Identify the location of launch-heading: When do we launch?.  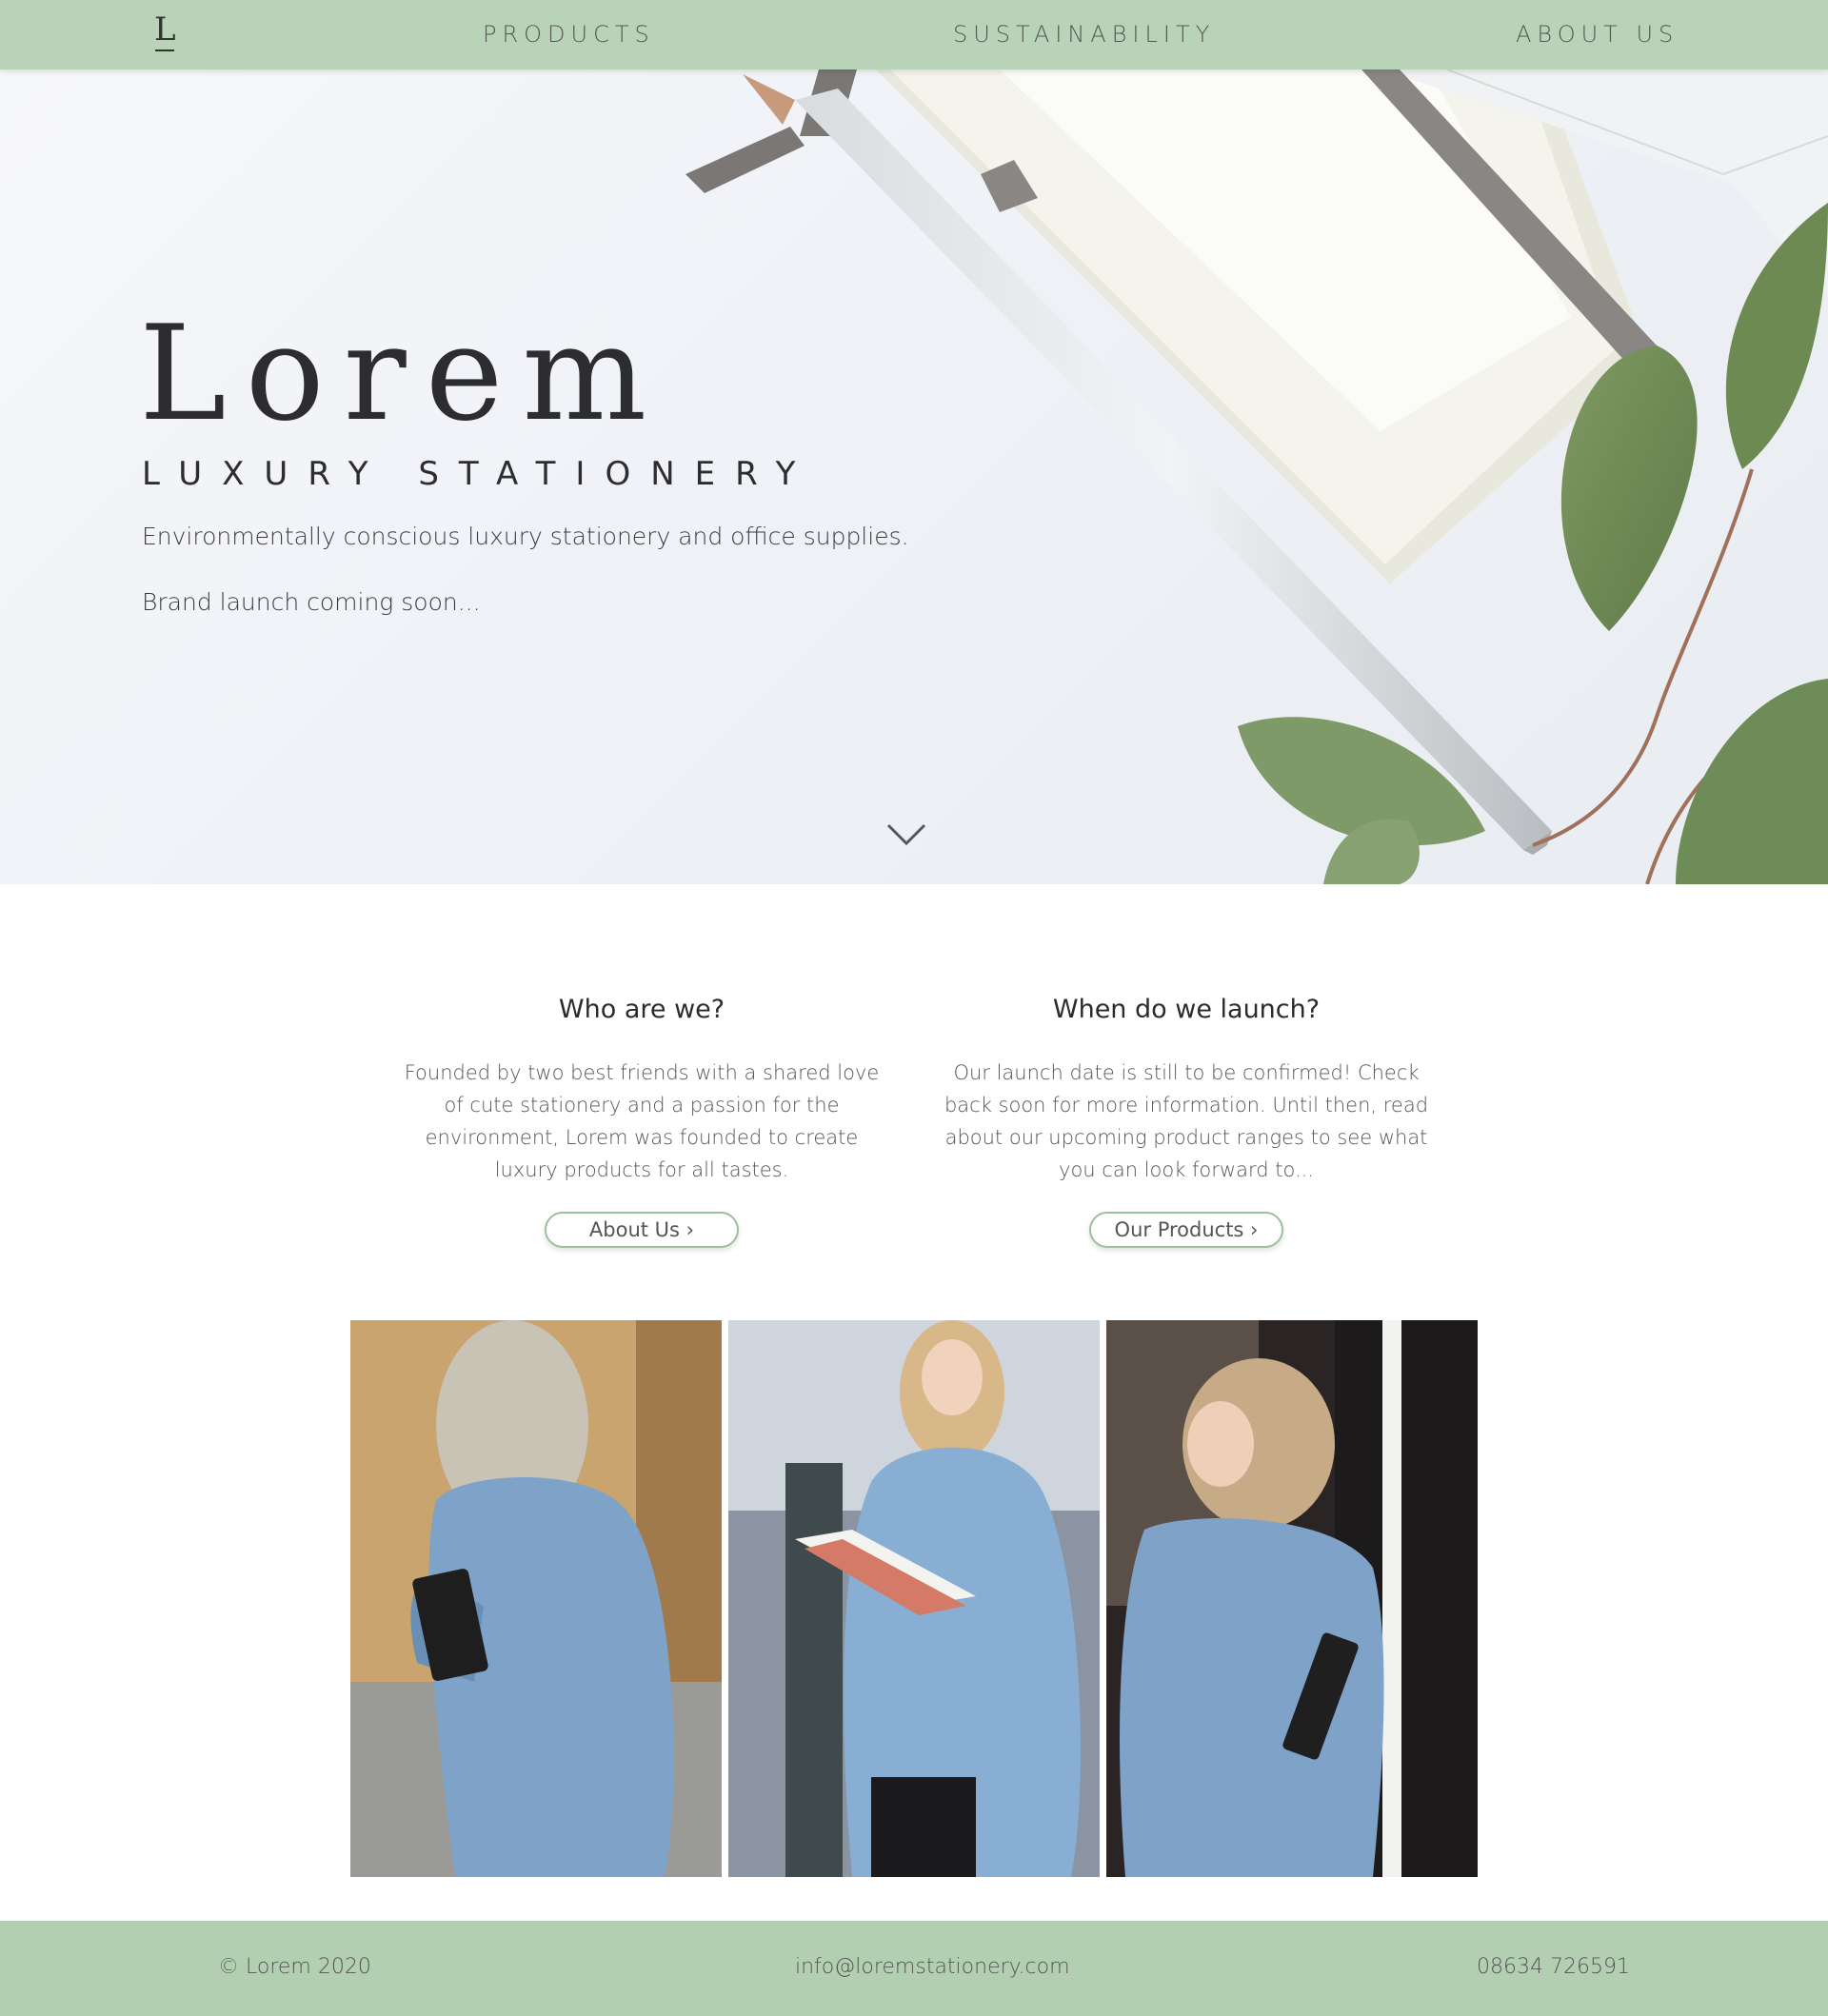
(1186, 1010).